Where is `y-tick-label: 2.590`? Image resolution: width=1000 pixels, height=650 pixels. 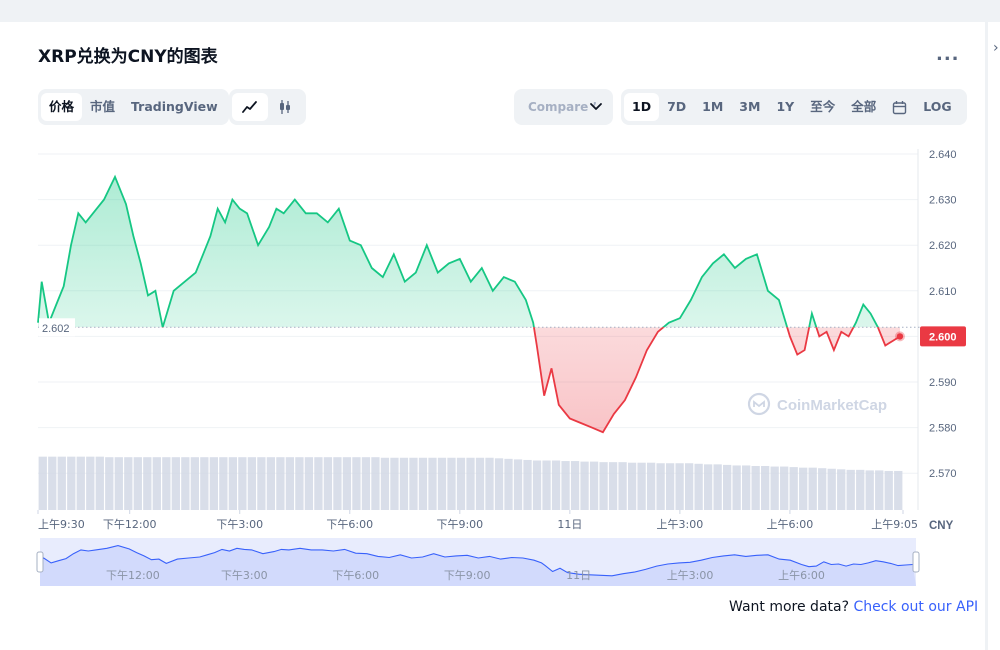 y-tick-label: 2.590 is located at coordinates (943, 383).